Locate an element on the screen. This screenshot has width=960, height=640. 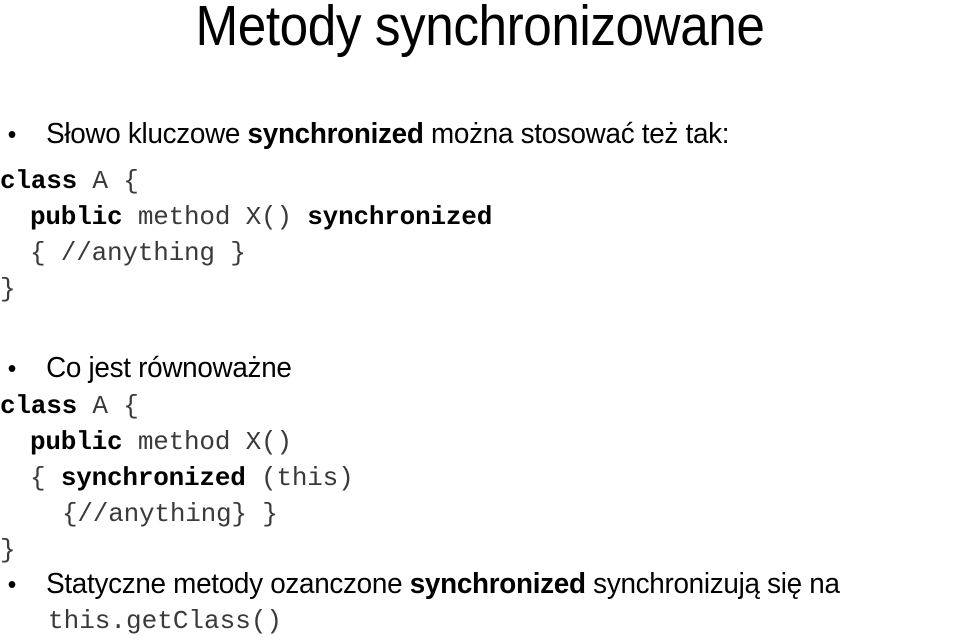
bullet-1-text-after: można stosować też tak: is located at coordinates (576, 134).